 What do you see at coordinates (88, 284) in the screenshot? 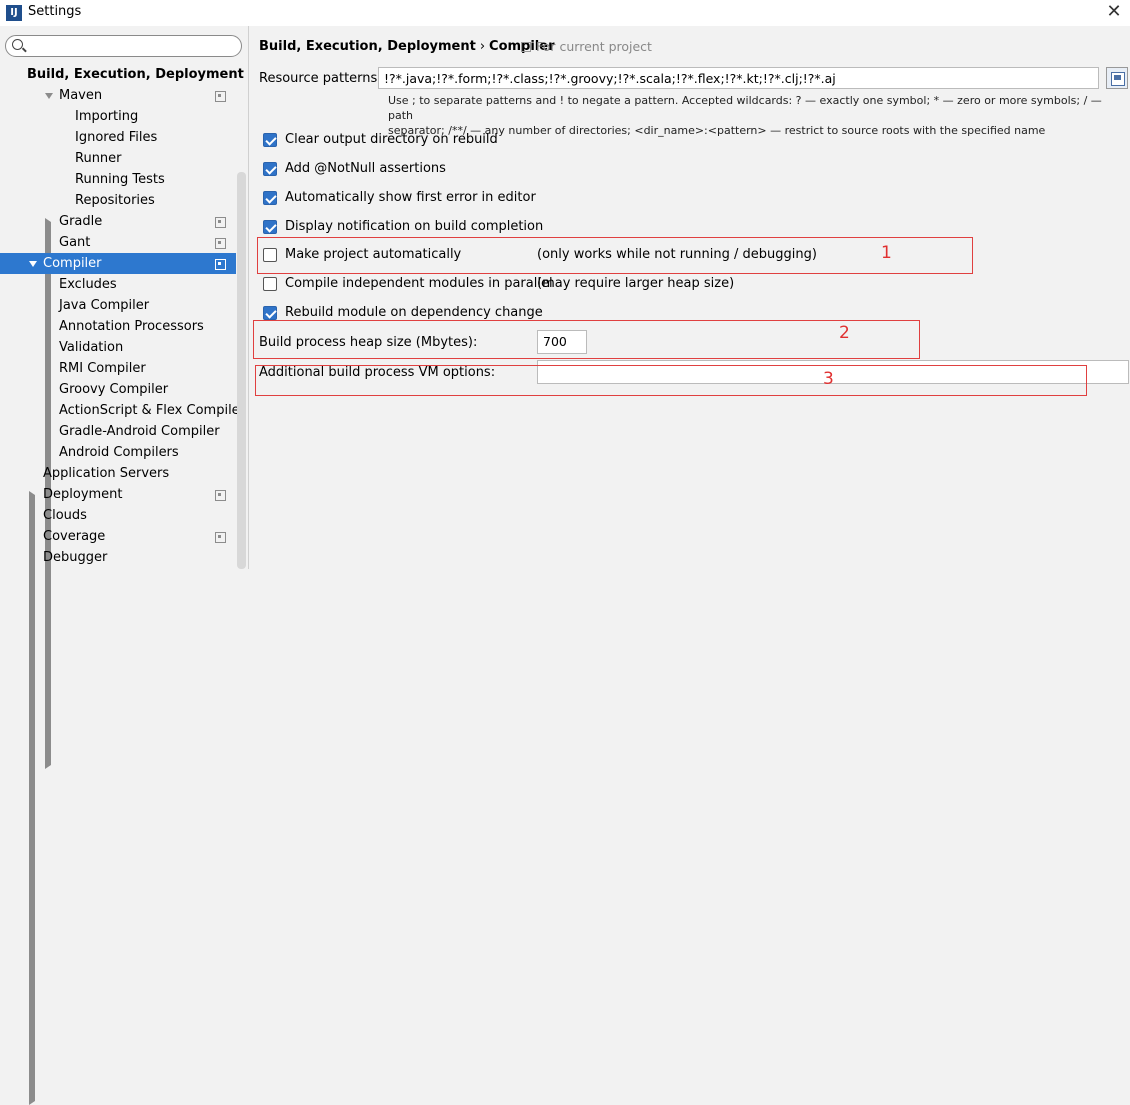
I see `tree-item-label: Excludes` at bounding box center [88, 284].